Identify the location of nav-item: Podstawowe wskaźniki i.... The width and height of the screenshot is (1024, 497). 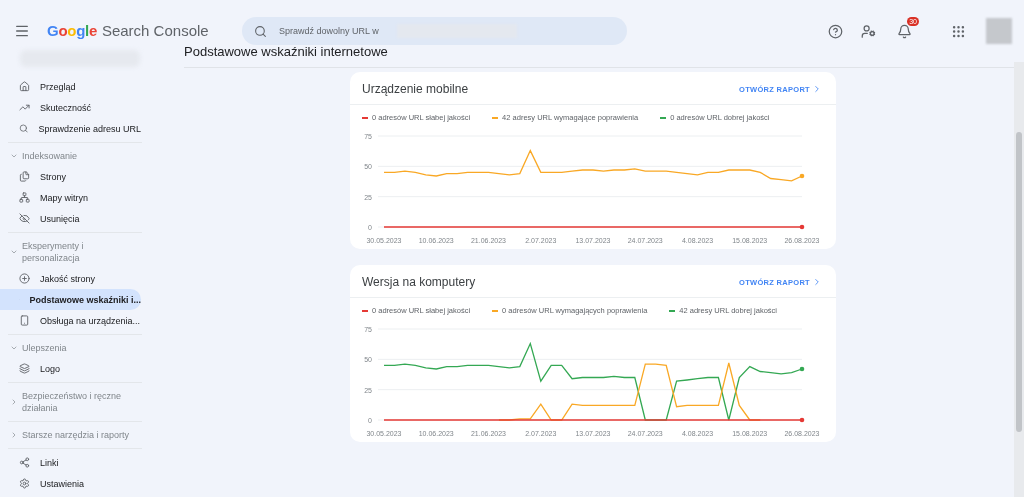
(70, 299).